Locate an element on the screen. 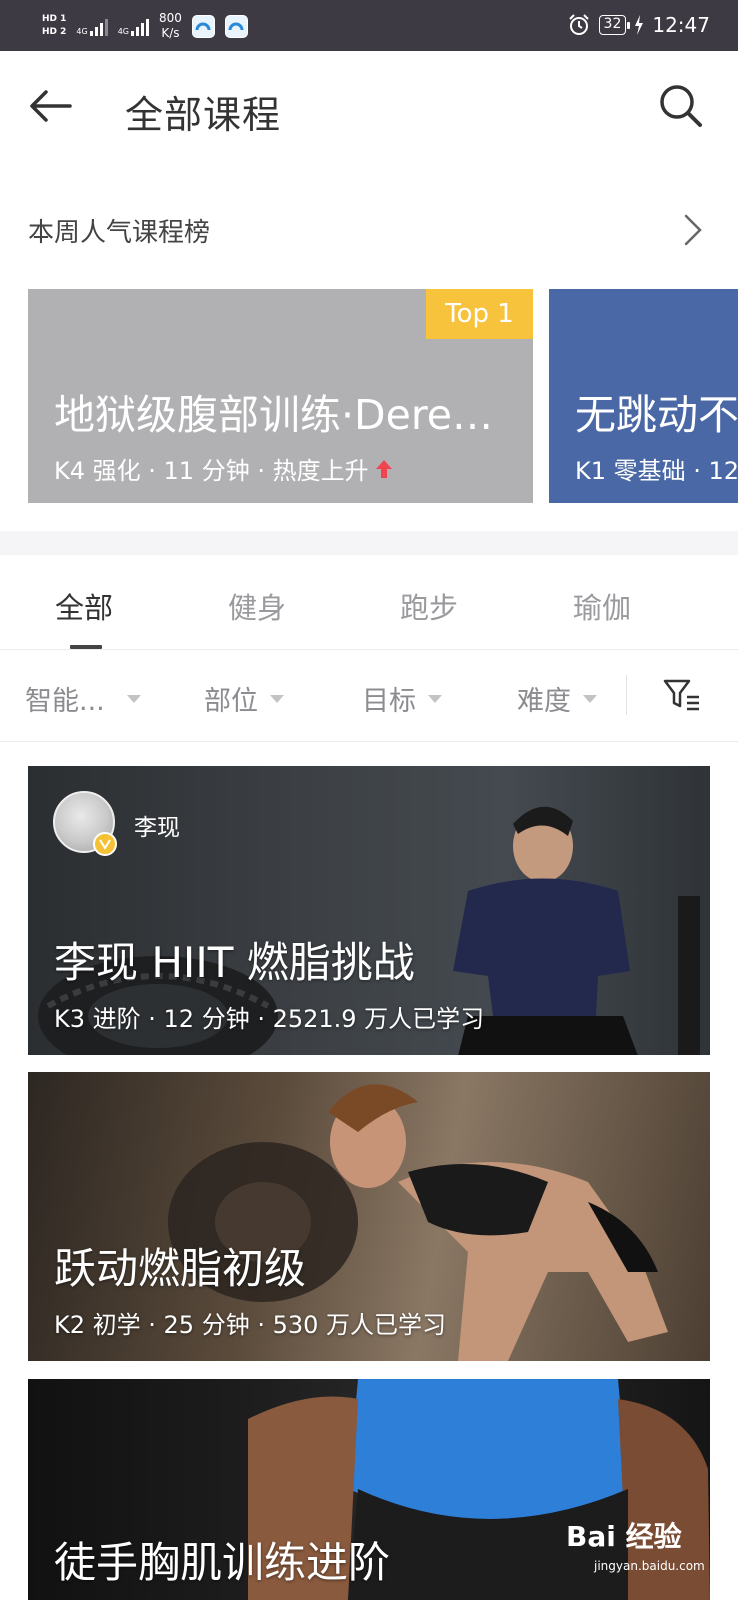 The width and height of the screenshot is (738, 1600). course-meta: K2 初学 · 25 分钟 · 530 万人已学习 is located at coordinates (250, 1325).